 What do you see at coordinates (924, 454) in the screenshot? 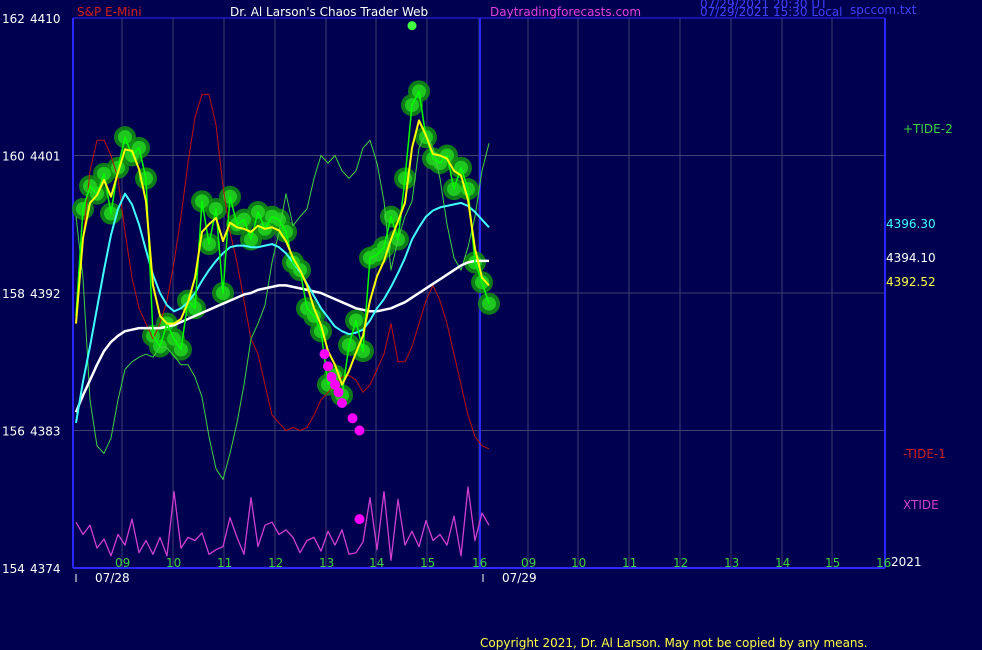
I see `tide-minus-label: -TIDE-1` at bounding box center [924, 454].